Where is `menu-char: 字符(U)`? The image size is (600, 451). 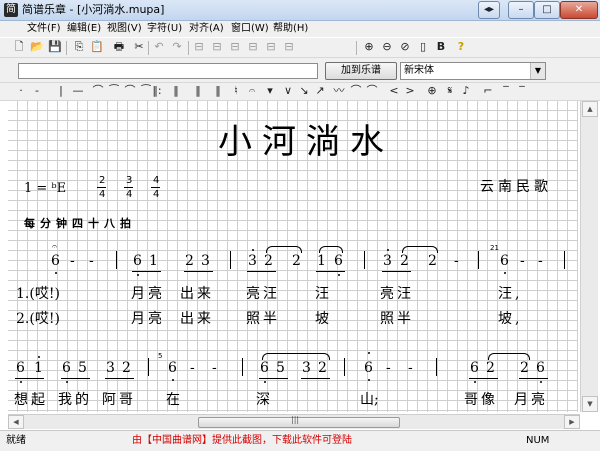
menu-char: 字符(U) is located at coordinates (164, 29).